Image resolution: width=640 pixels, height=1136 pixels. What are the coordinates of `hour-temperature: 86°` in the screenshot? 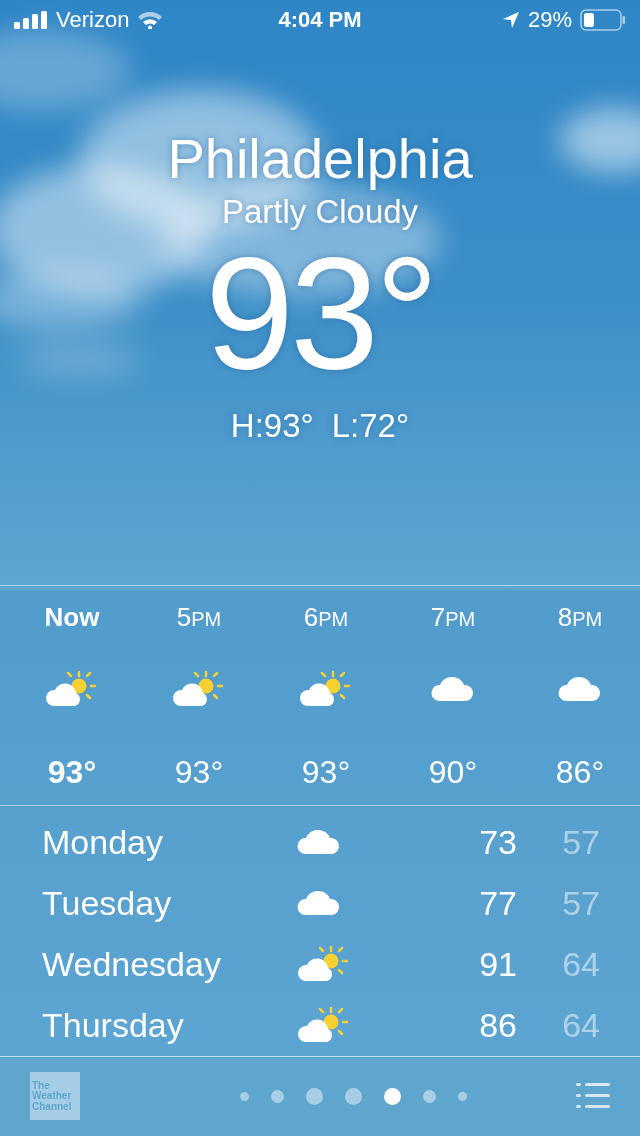 It's located at (580, 773).